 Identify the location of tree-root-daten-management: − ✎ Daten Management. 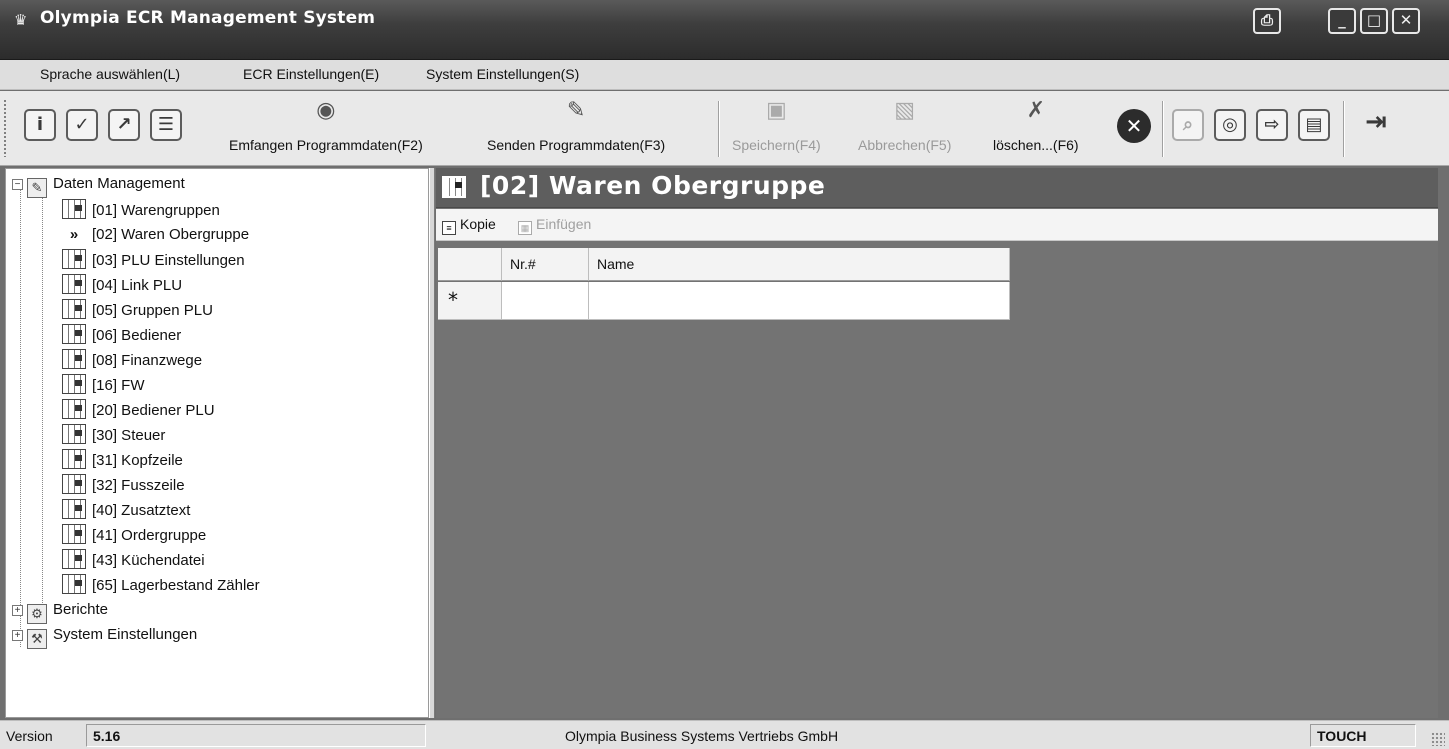
(98, 185).